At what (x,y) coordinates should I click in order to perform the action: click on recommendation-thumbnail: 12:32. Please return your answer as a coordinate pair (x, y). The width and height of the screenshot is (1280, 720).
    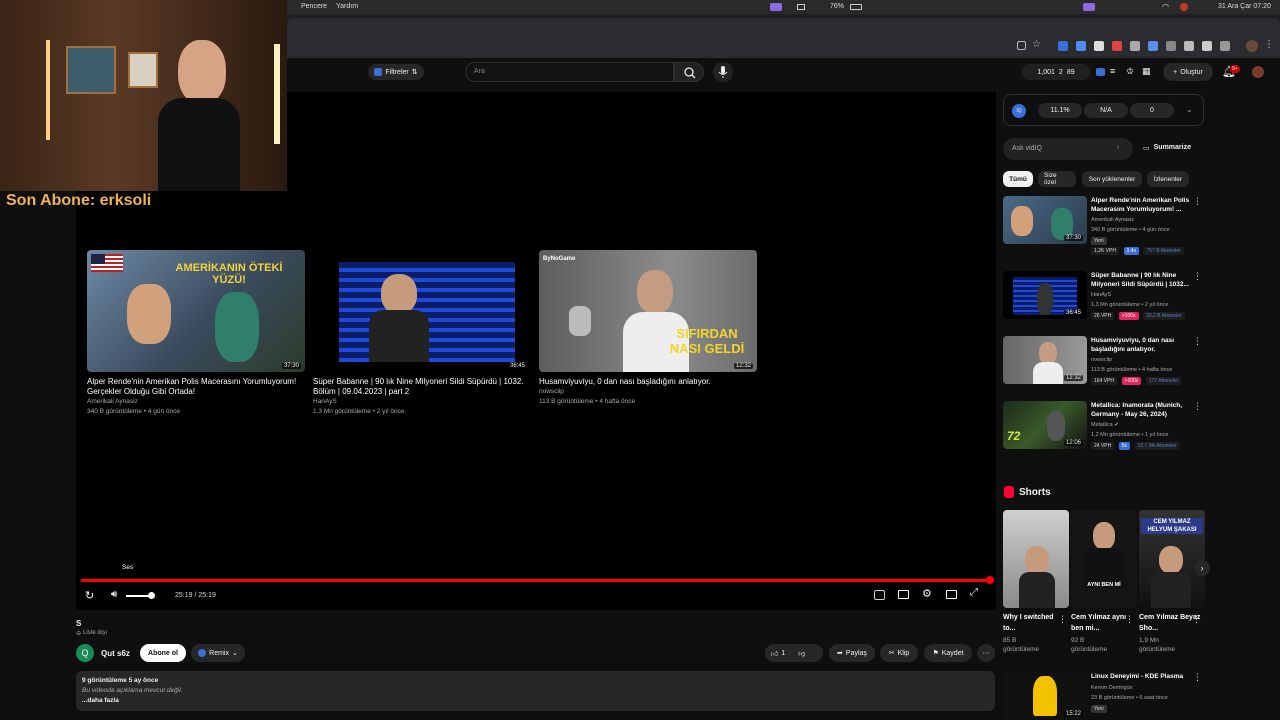
    Looking at the image, I should click on (1045, 360).